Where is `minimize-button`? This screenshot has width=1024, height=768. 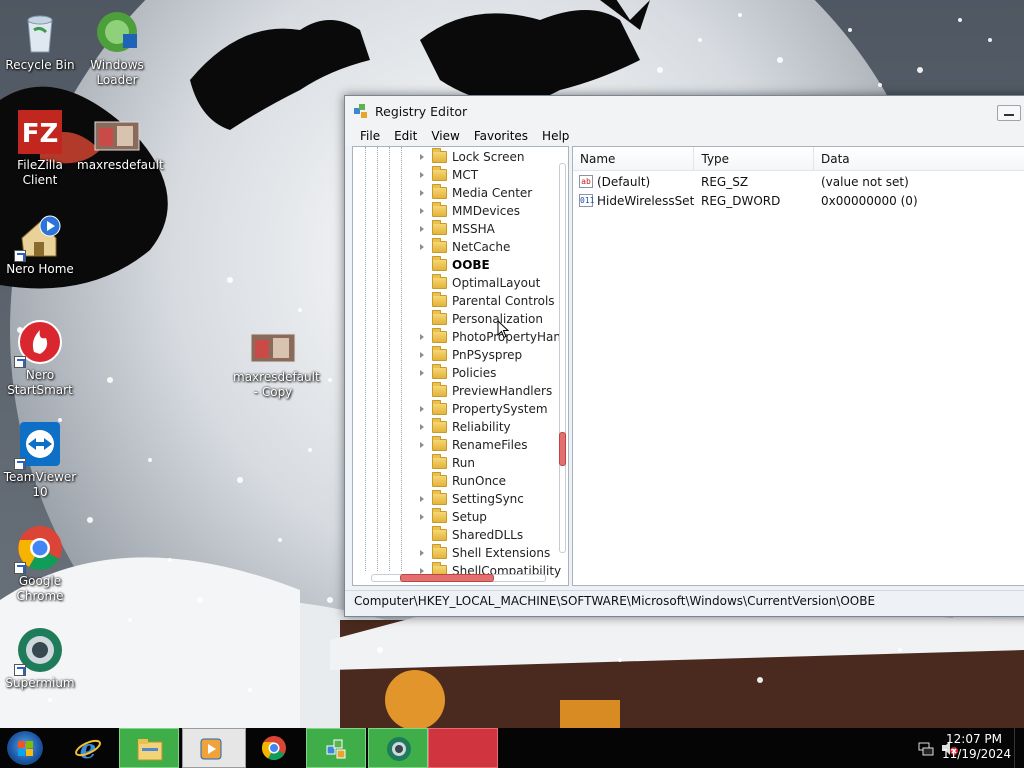
minimize-button is located at coordinates (1009, 113).